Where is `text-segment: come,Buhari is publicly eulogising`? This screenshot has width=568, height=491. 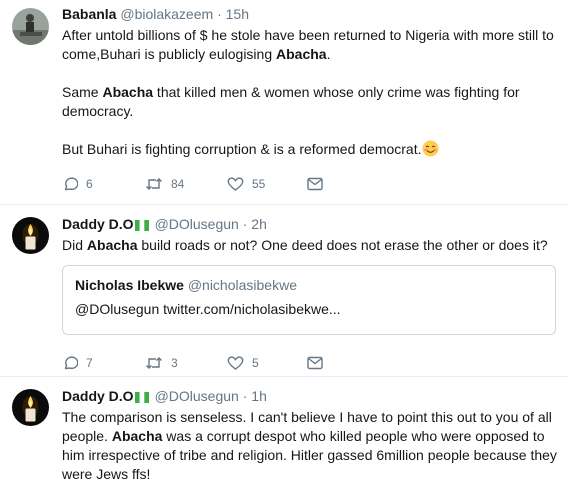
text-segment: come,Buhari is publicly eulogising is located at coordinates (169, 54).